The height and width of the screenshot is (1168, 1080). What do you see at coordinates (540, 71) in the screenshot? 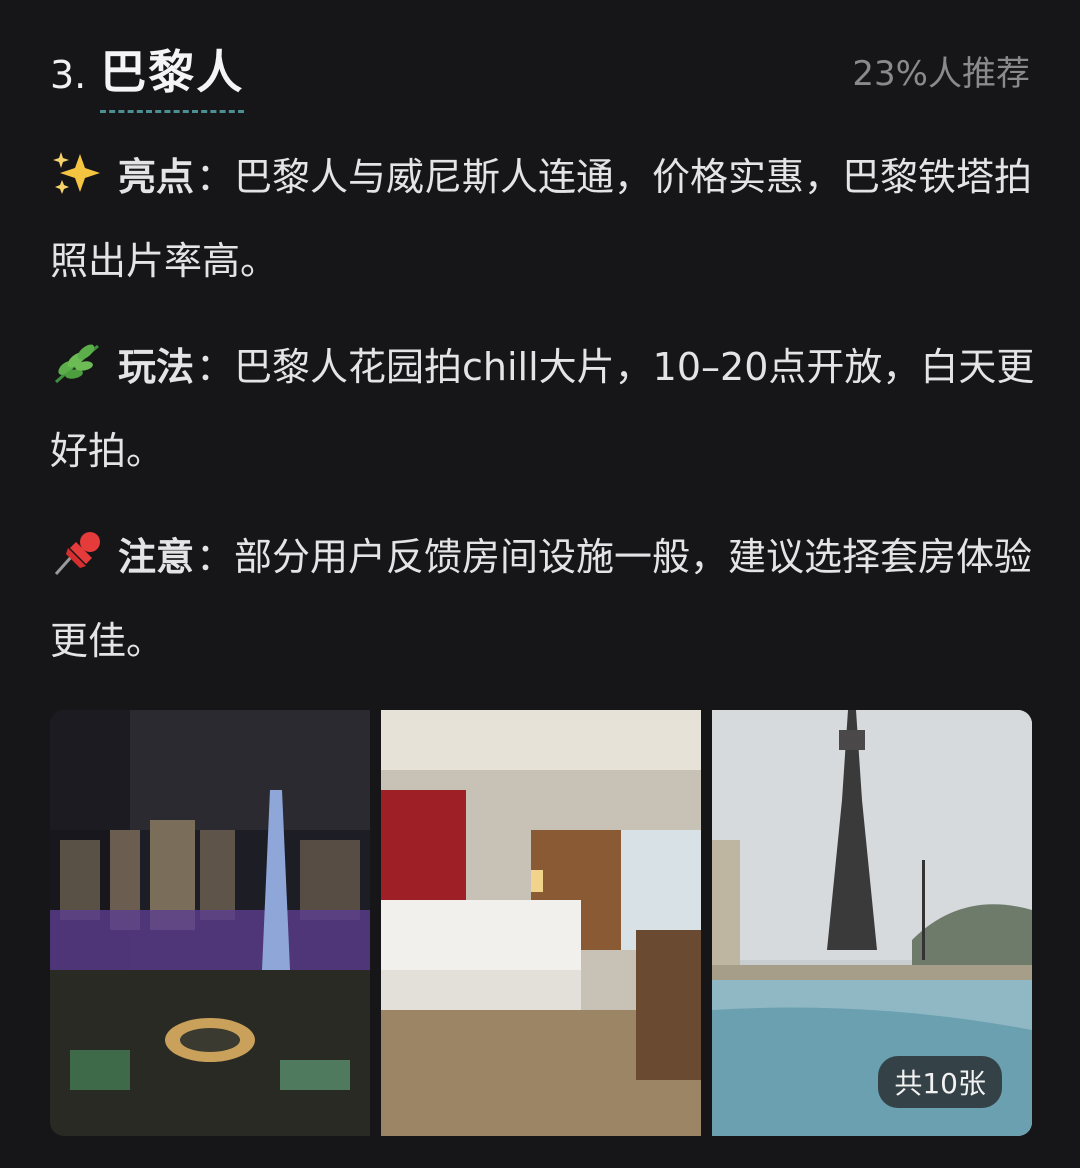
I see `section-header: 3. 巴黎人 23%人推荐` at bounding box center [540, 71].